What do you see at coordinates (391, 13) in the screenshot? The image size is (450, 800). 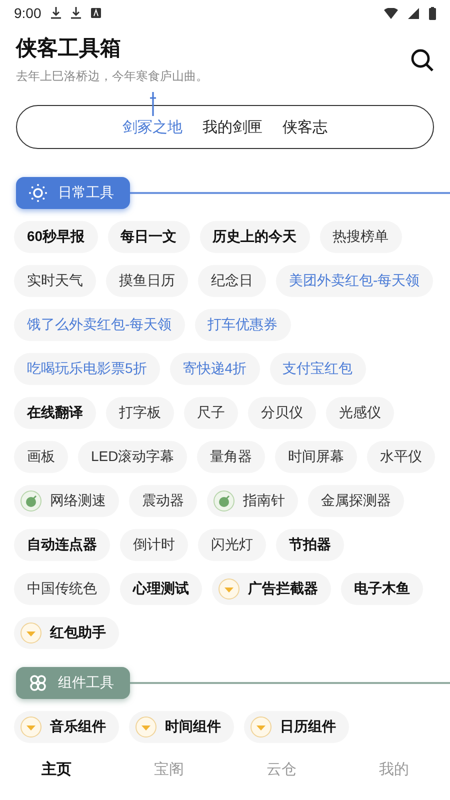 I see `wifi-icon` at bounding box center [391, 13].